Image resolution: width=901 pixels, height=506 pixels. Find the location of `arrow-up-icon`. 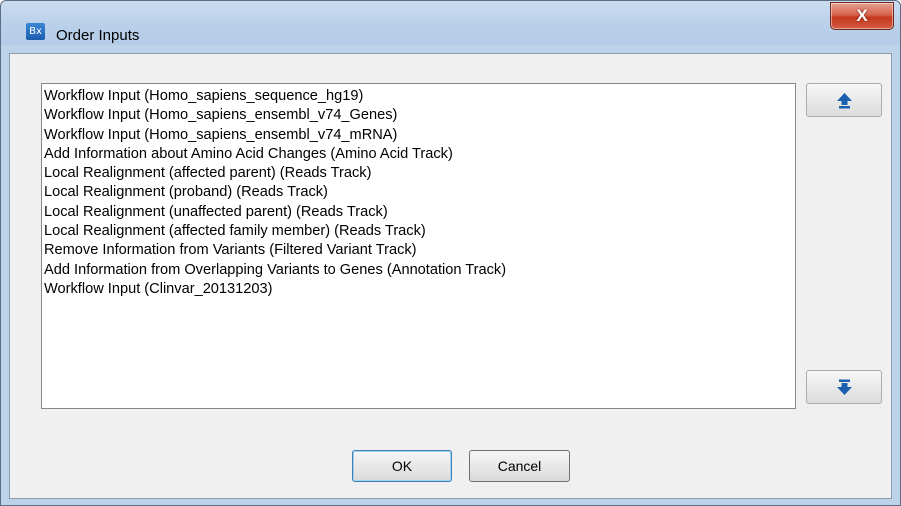

arrow-up-icon is located at coordinates (844, 101).